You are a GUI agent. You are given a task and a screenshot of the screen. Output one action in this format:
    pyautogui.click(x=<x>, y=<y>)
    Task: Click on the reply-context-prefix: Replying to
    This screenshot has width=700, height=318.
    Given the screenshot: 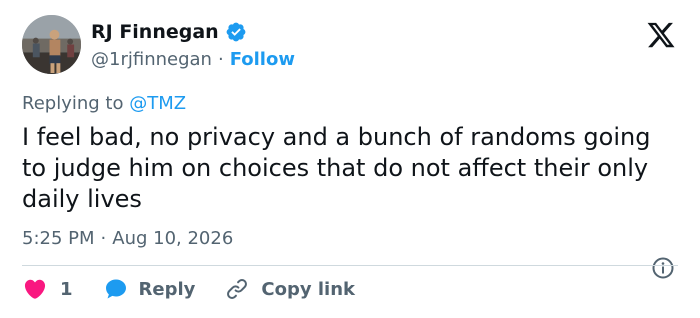 What is the action you would take?
    pyautogui.click(x=73, y=103)
    